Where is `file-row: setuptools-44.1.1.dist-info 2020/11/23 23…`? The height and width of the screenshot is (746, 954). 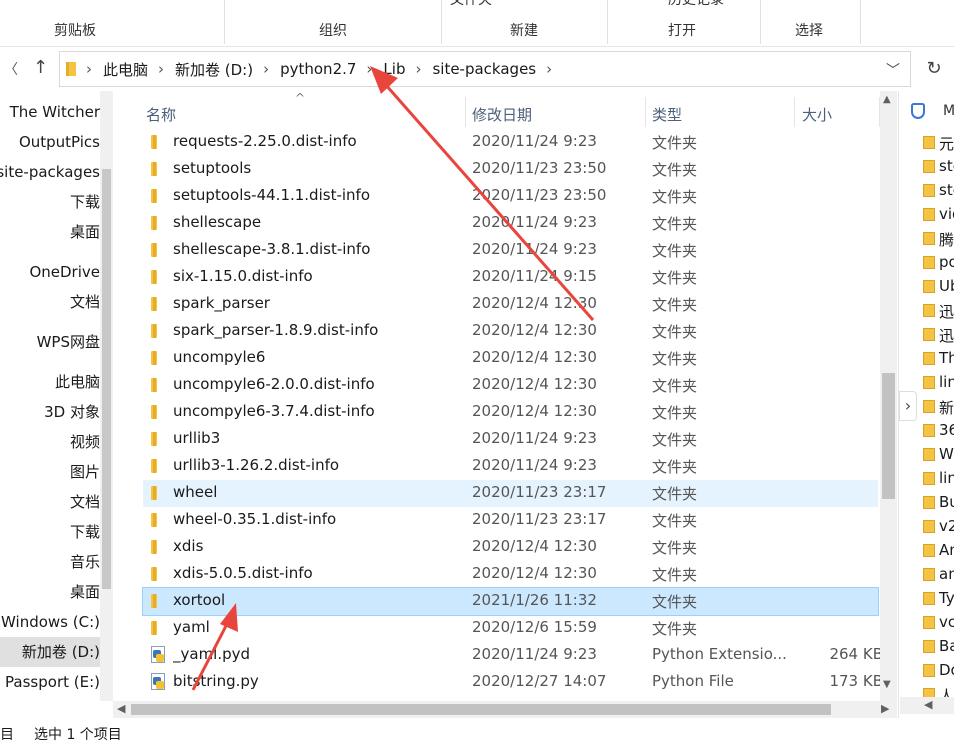 file-row: setuptools-44.1.1.dist-info 2020/11/23 23… is located at coordinates (510, 196).